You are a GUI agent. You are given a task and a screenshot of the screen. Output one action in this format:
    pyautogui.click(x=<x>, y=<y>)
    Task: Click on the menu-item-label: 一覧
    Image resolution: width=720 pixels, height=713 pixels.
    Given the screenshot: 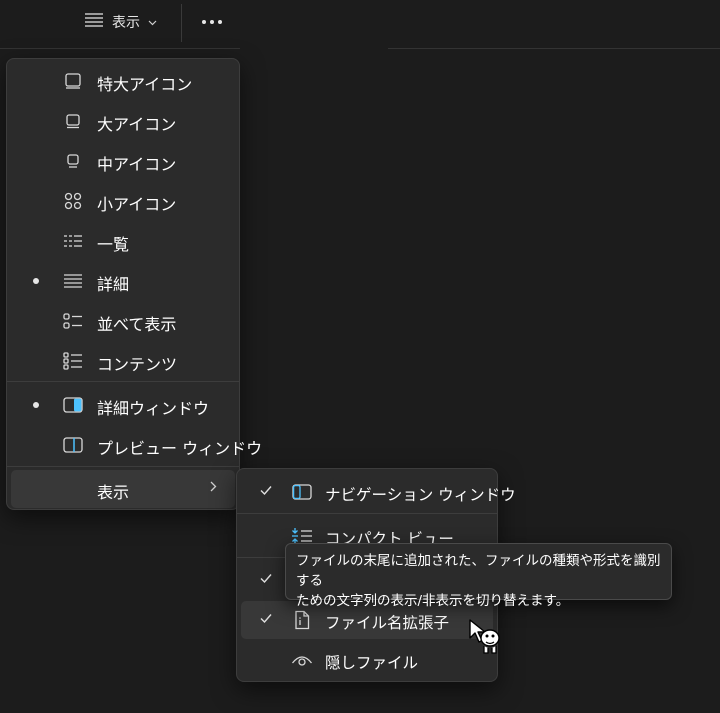 What is the action you would take?
    pyautogui.click(x=113, y=244)
    